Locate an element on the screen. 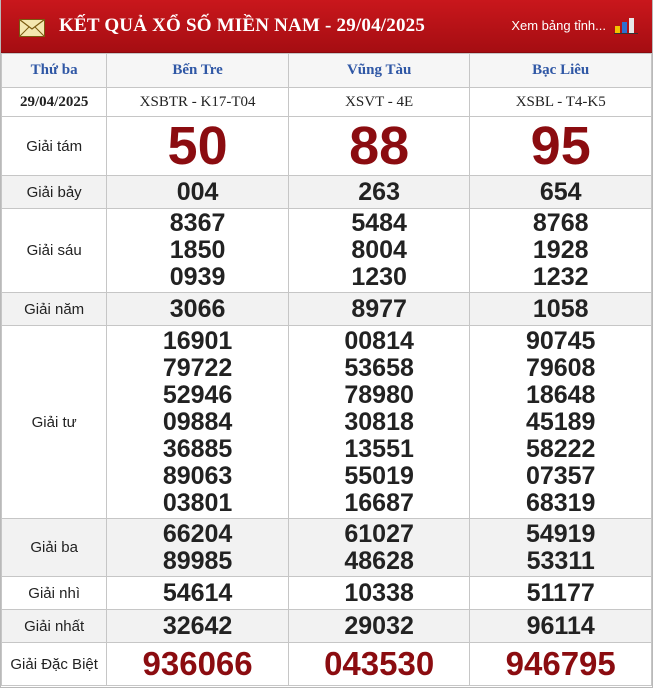 This screenshot has width=653, height=689. prize-row-5: Giải năm 3066 8977 1058 is located at coordinates (326, 309).